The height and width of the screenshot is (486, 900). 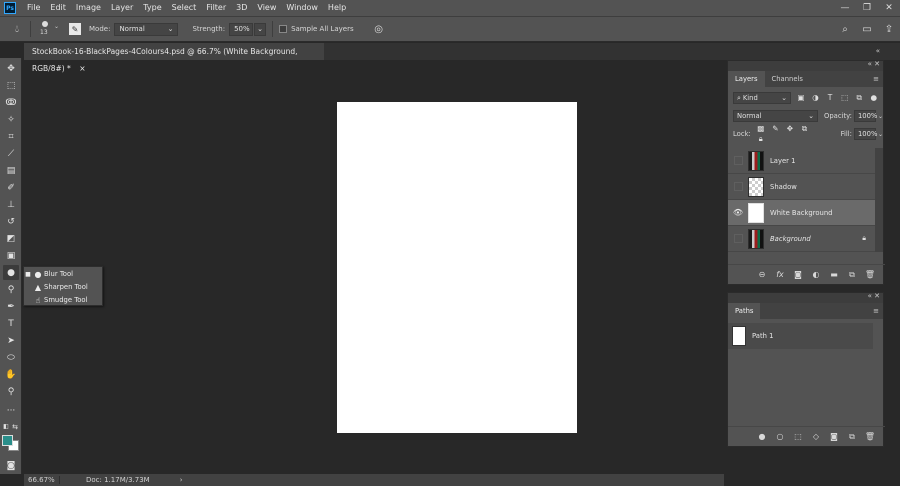 What do you see at coordinates (122, 8) in the screenshot?
I see `menu-layer: Layer` at bounding box center [122, 8].